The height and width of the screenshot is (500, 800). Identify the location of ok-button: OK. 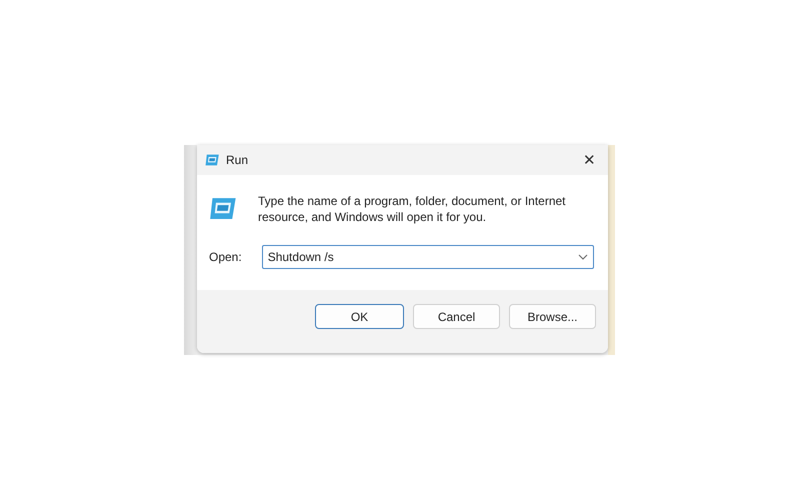
(359, 316).